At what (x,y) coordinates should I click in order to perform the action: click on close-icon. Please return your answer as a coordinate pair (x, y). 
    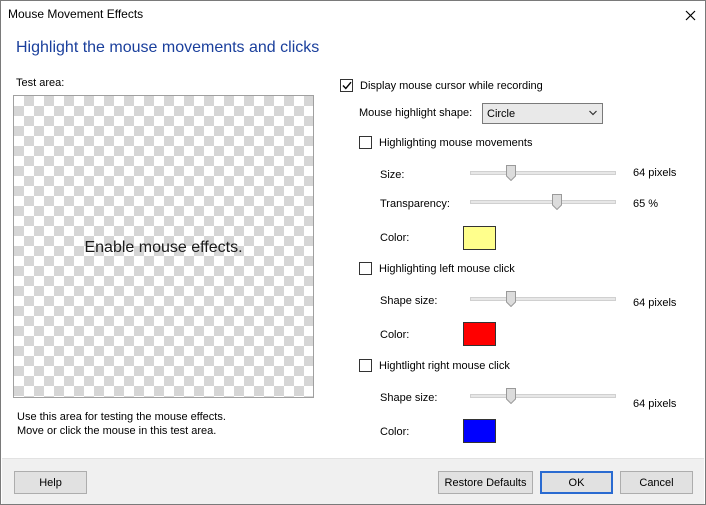
    Looking at the image, I should click on (690, 15).